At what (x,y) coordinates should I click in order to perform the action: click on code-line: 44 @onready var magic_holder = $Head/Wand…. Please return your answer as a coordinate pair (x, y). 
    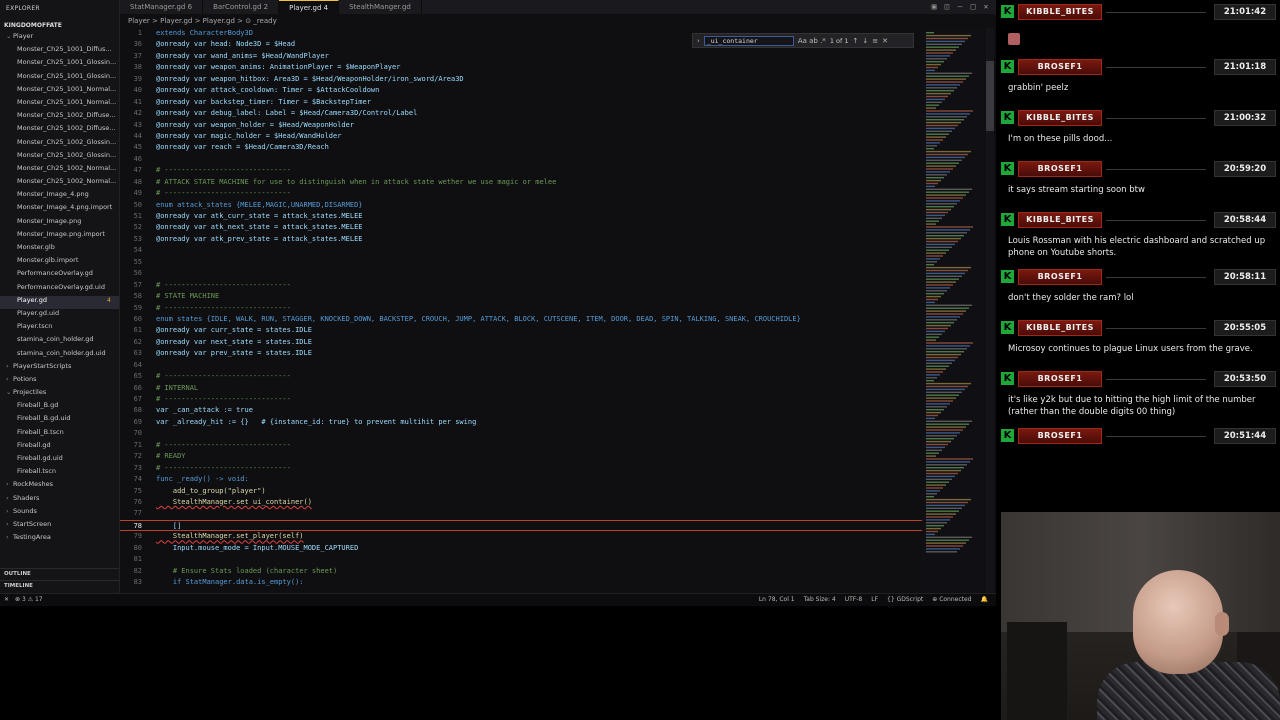
    Looking at the image, I should click on (521, 136).